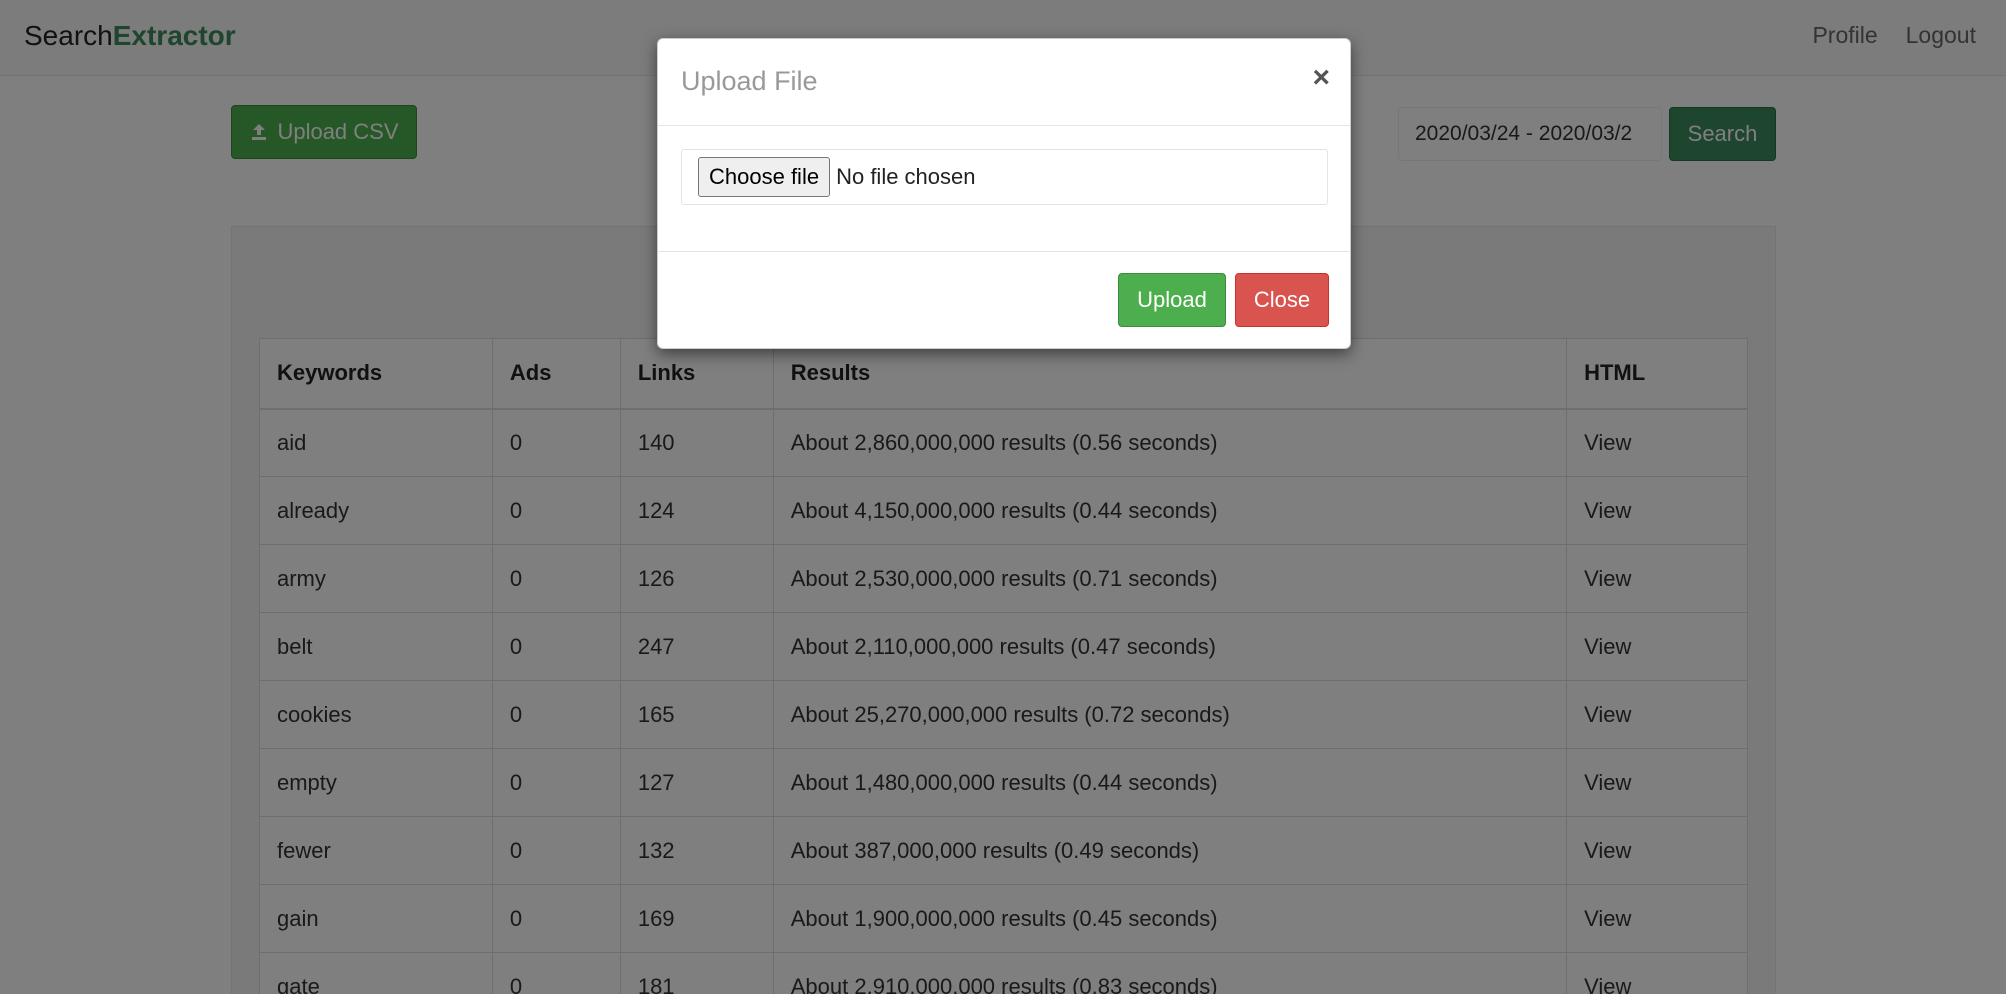  I want to click on close-button: Close, so click(1282, 300).